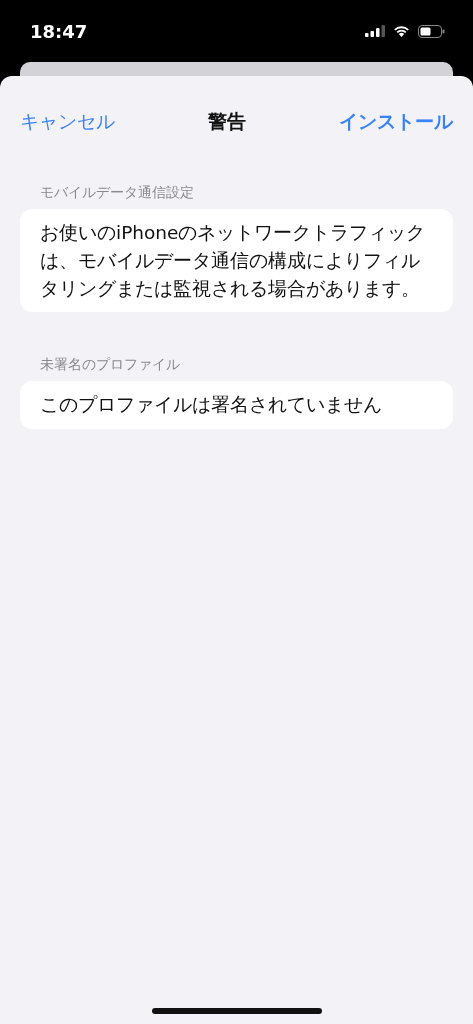 Image resolution: width=473 pixels, height=1024 pixels. I want to click on section-header: モバイルデータ通信設定, so click(117, 192).